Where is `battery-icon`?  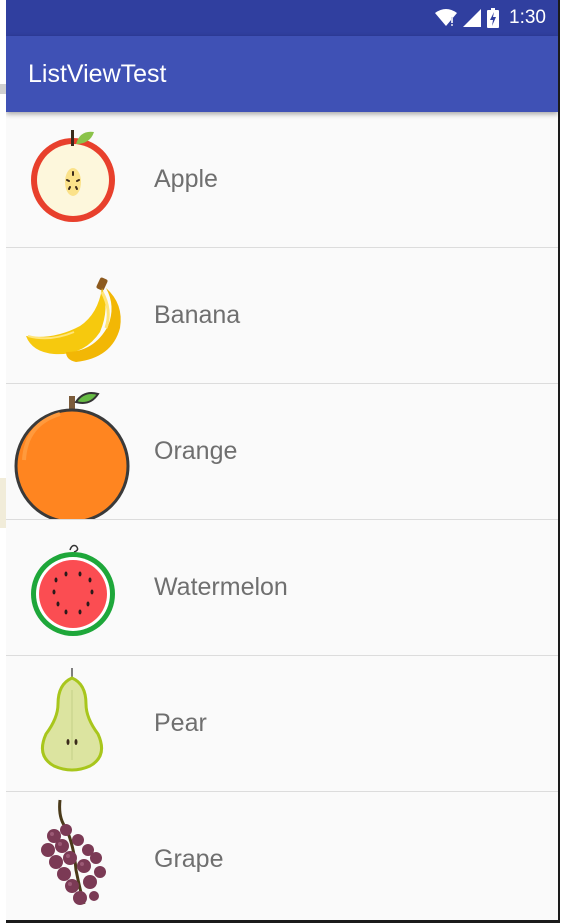 battery-icon is located at coordinates (493, 18).